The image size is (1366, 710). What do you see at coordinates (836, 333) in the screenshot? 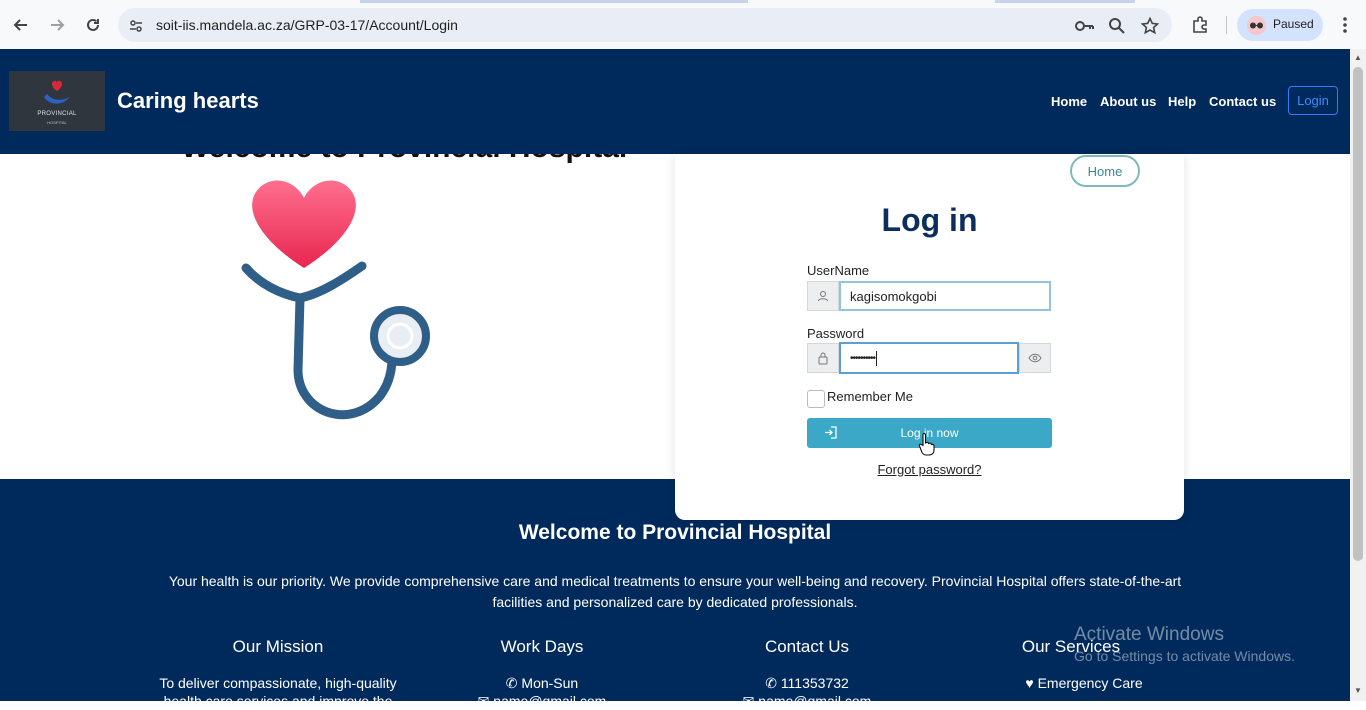
I see `password-label: Password` at bounding box center [836, 333].